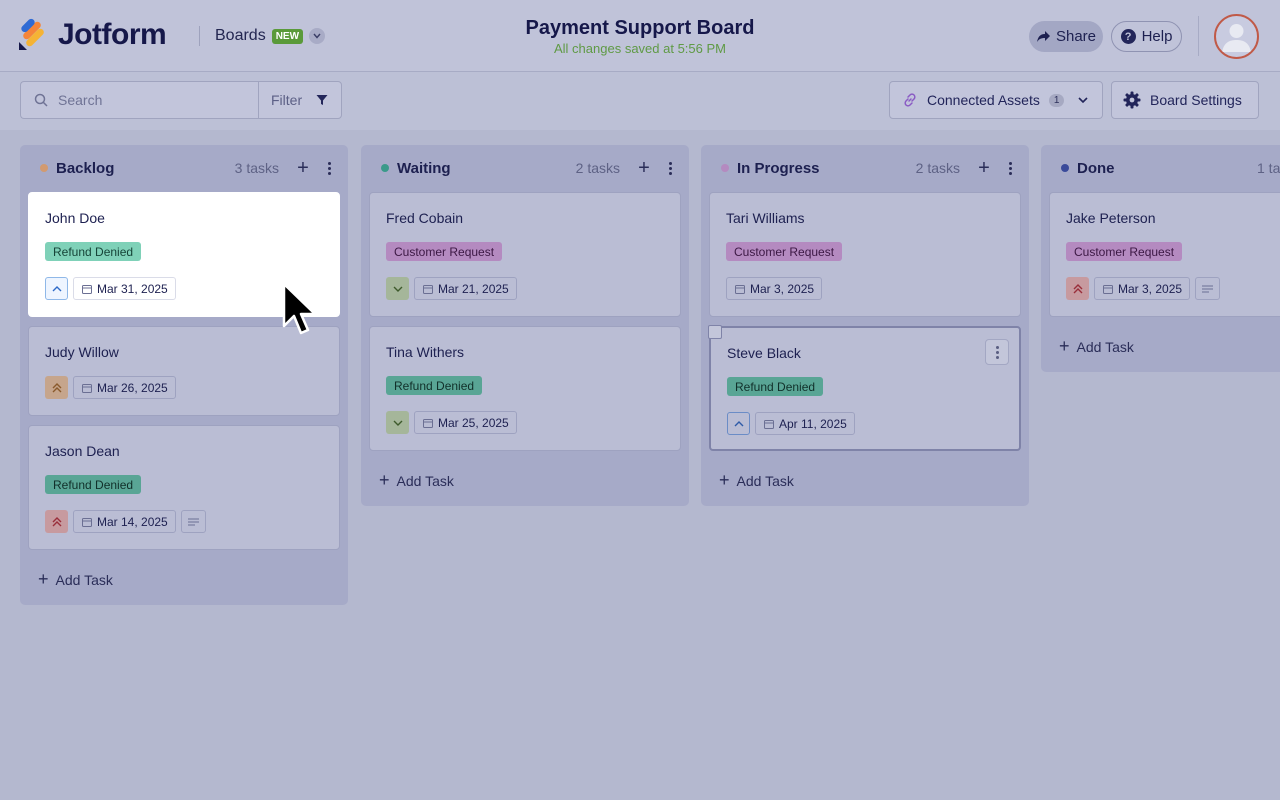  I want to click on column-title: In Progress, so click(826, 168).